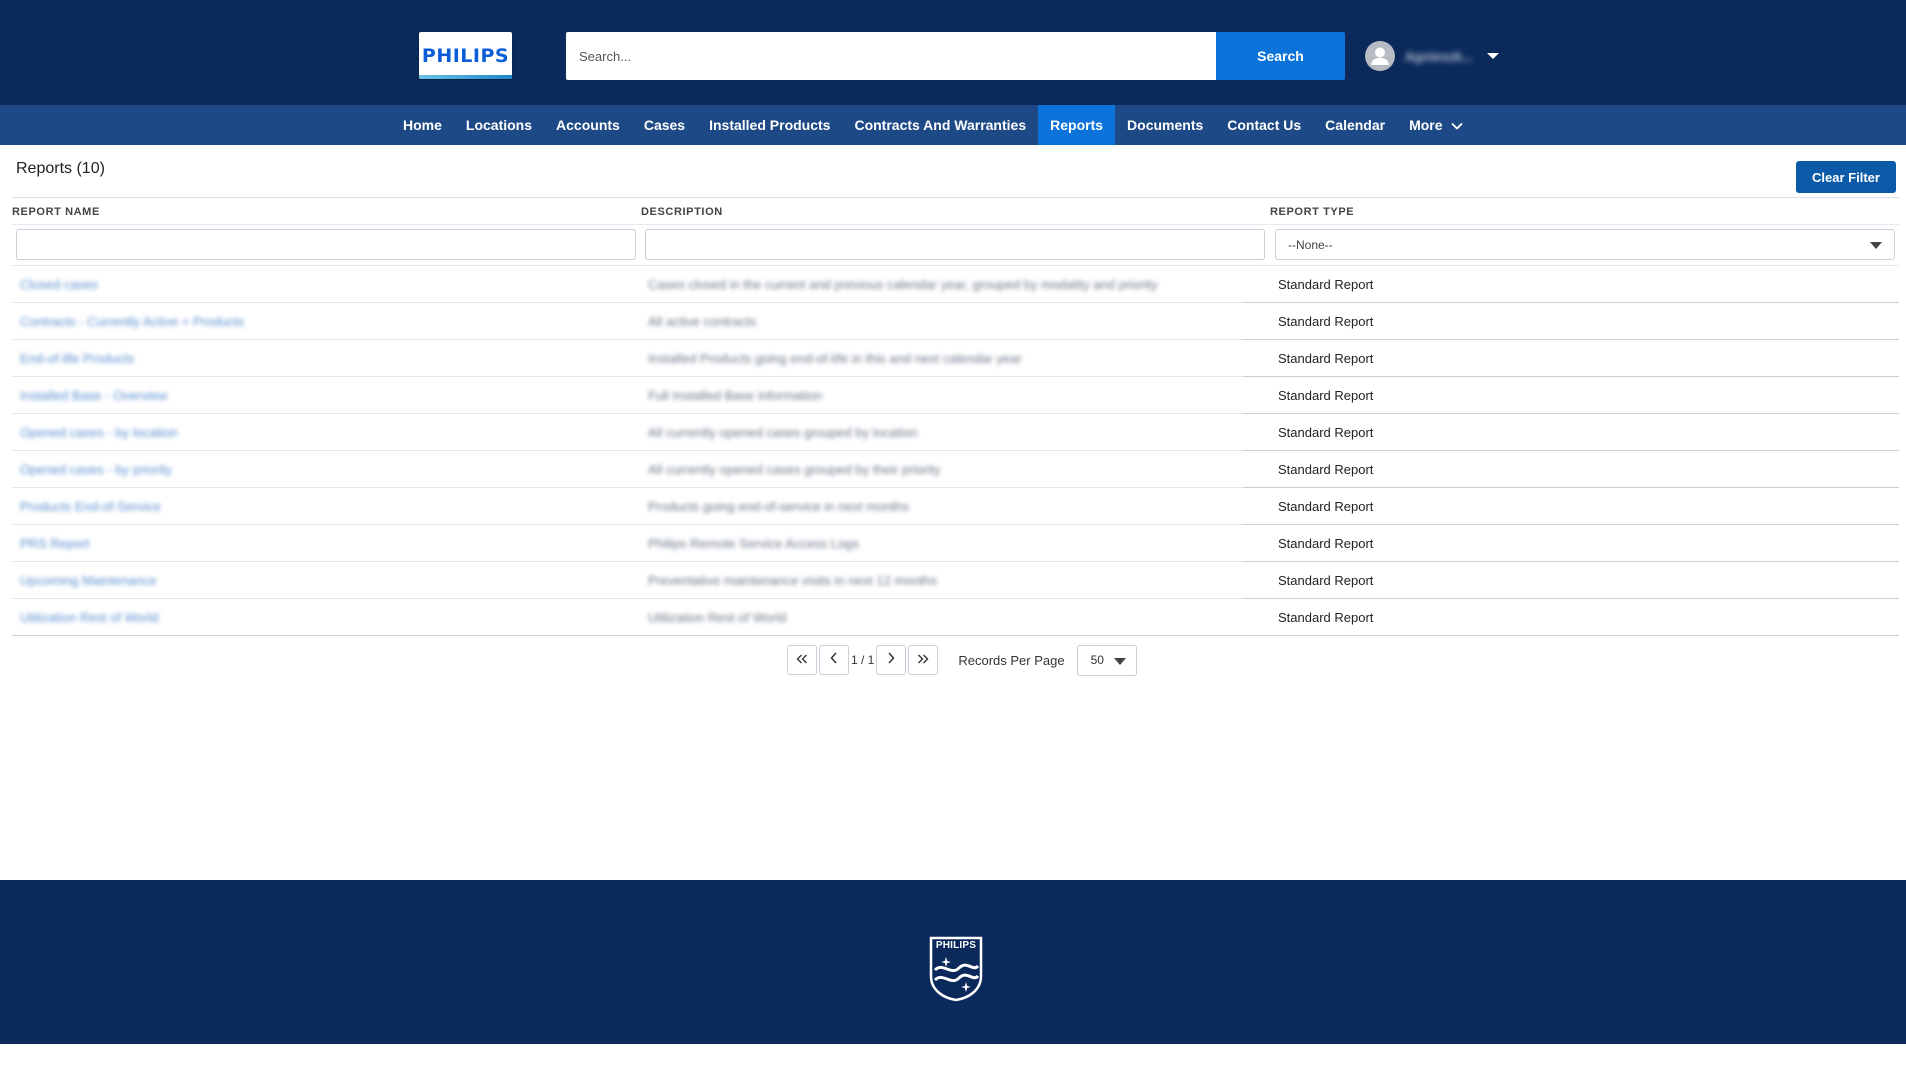 The height and width of the screenshot is (1082, 1906). Describe the element at coordinates (940, 125) in the screenshot. I see `nav-contracts-and-warranties: Contracts And Warranties` at that location.